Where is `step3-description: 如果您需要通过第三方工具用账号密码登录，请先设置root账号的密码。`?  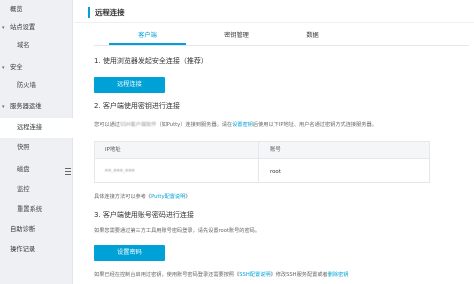 step3-description: 如果您需要通过第三方工具用账号密码登录，请先设置root账号的密码。 is located at coordinates (177, 231).